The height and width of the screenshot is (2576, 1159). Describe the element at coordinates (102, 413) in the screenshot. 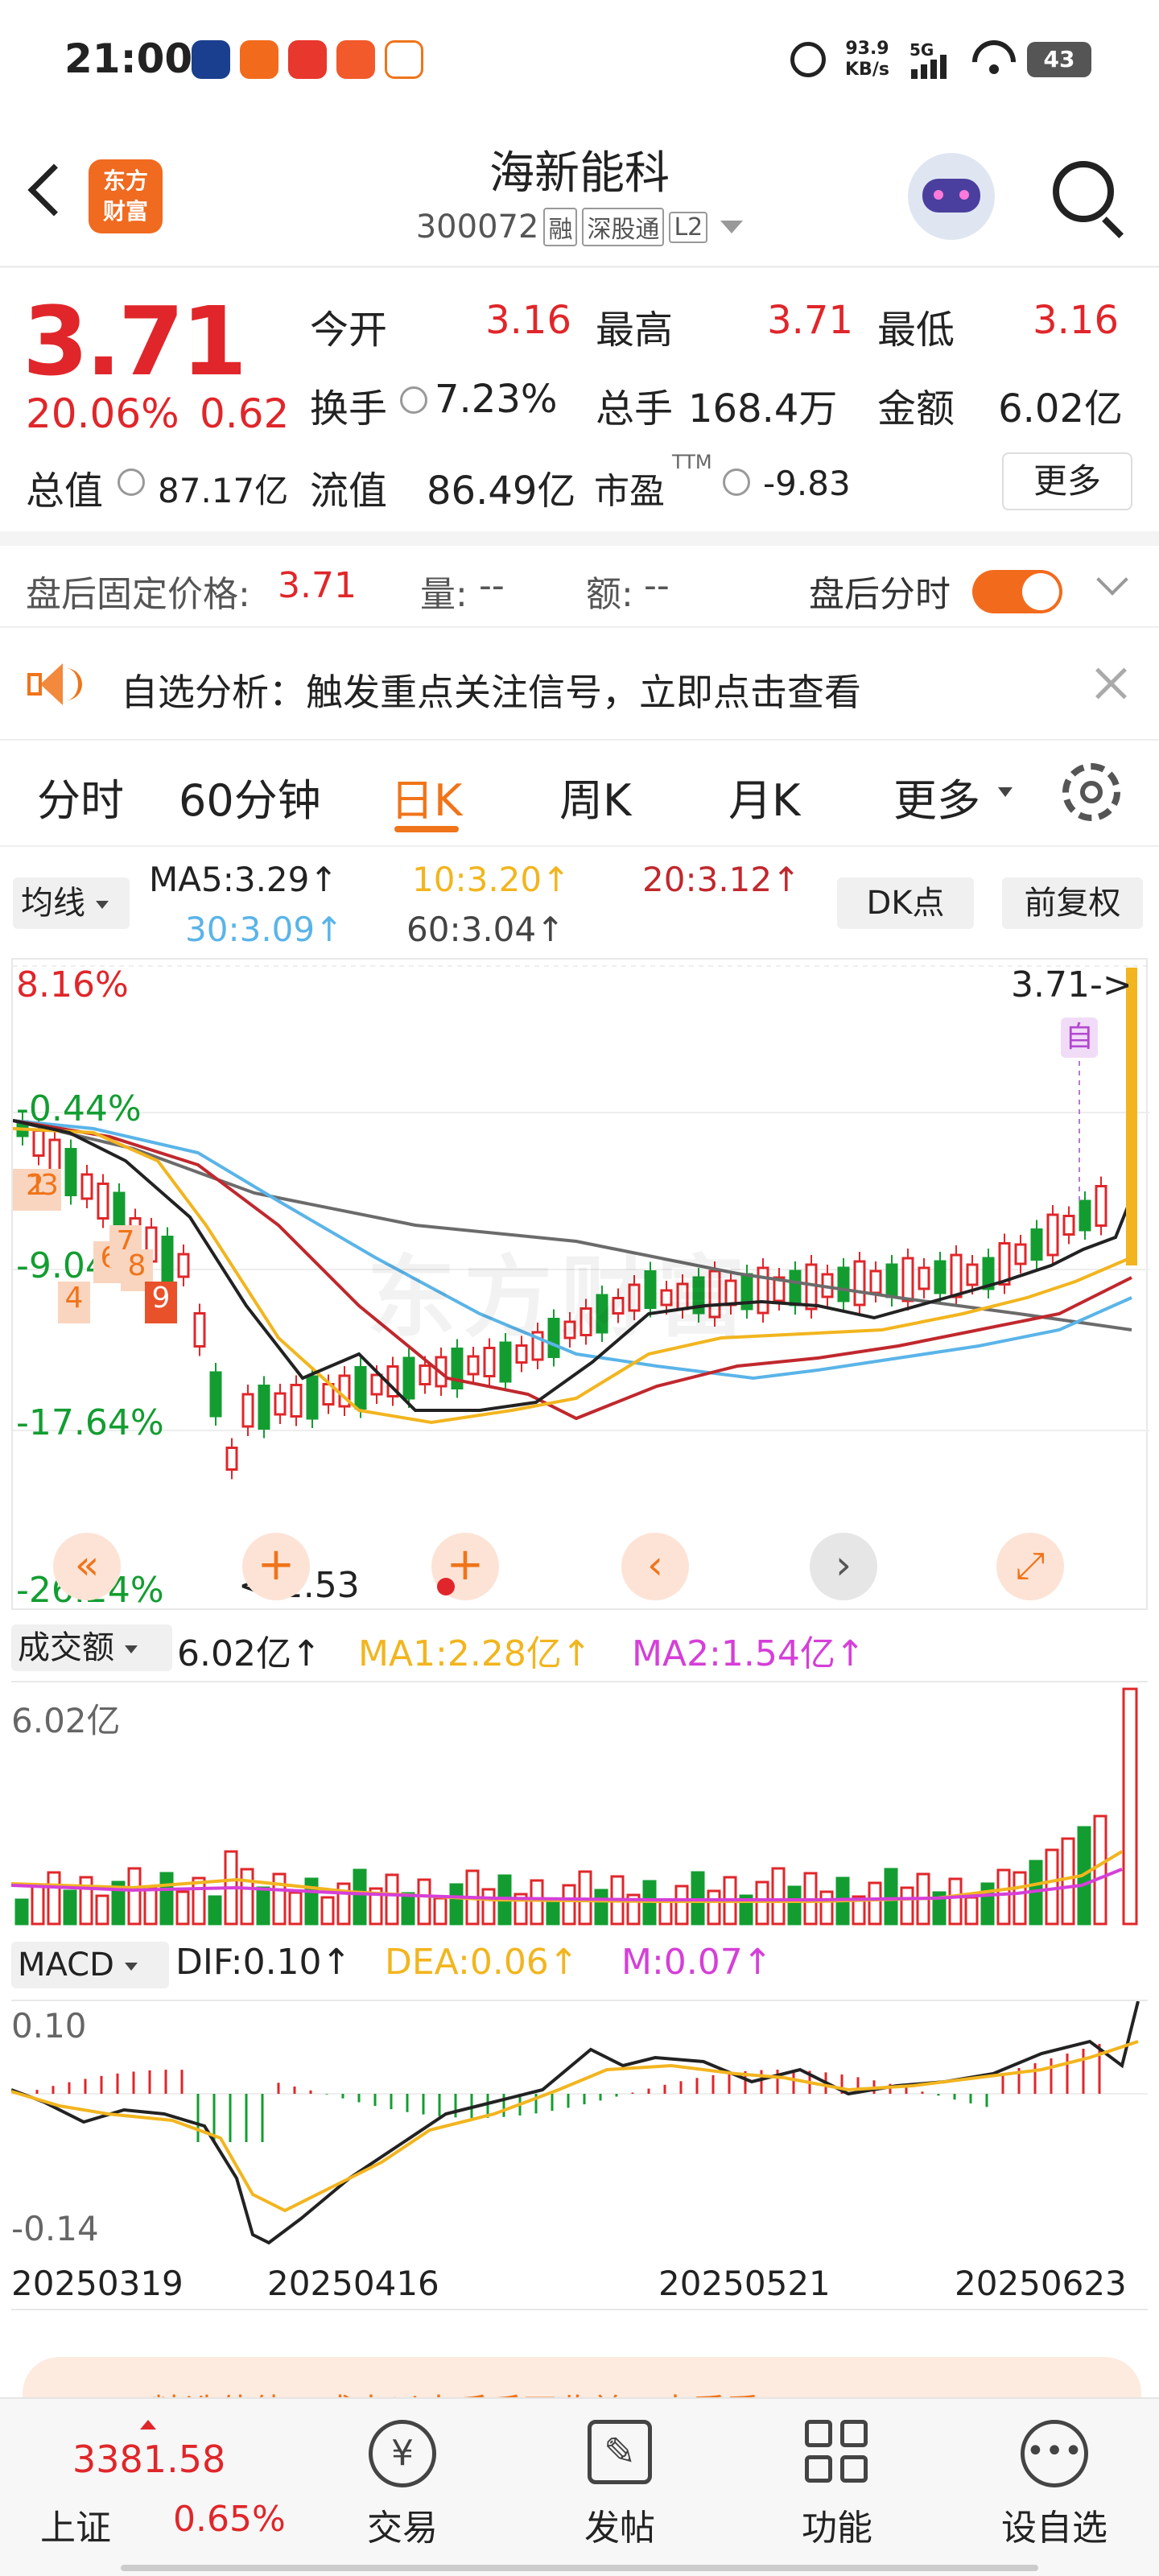

I see `change-pct: 20.06%` at that location.